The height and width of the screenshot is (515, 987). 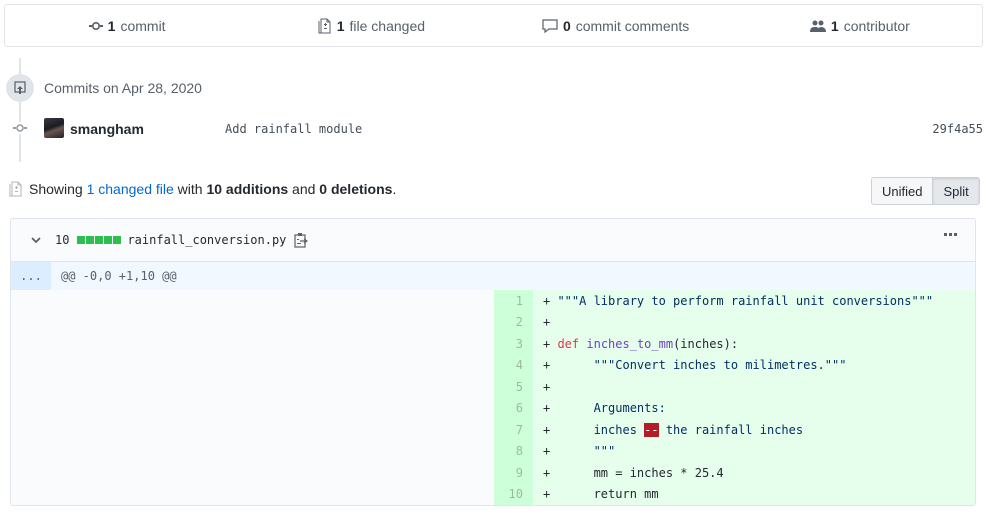 I want to click on diff-line: 6 + Arguments:, so click(x=734, y=408).